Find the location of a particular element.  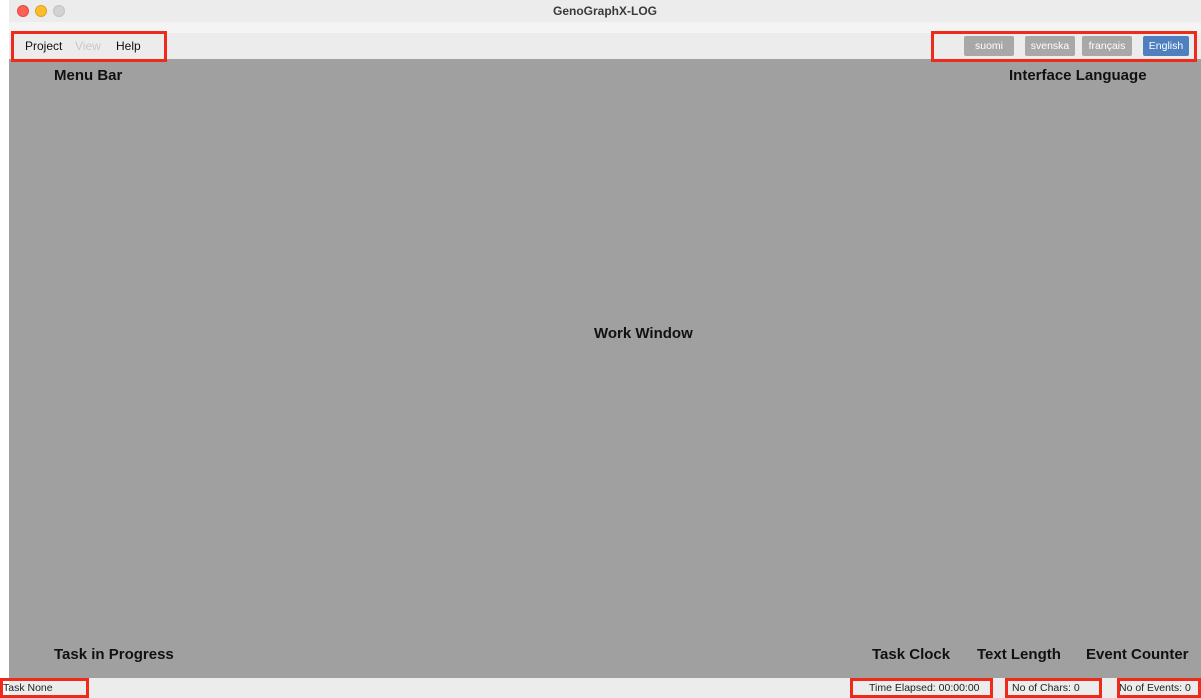

window-title: GenoGraphX-LOG is located at coordinates (604, 11).